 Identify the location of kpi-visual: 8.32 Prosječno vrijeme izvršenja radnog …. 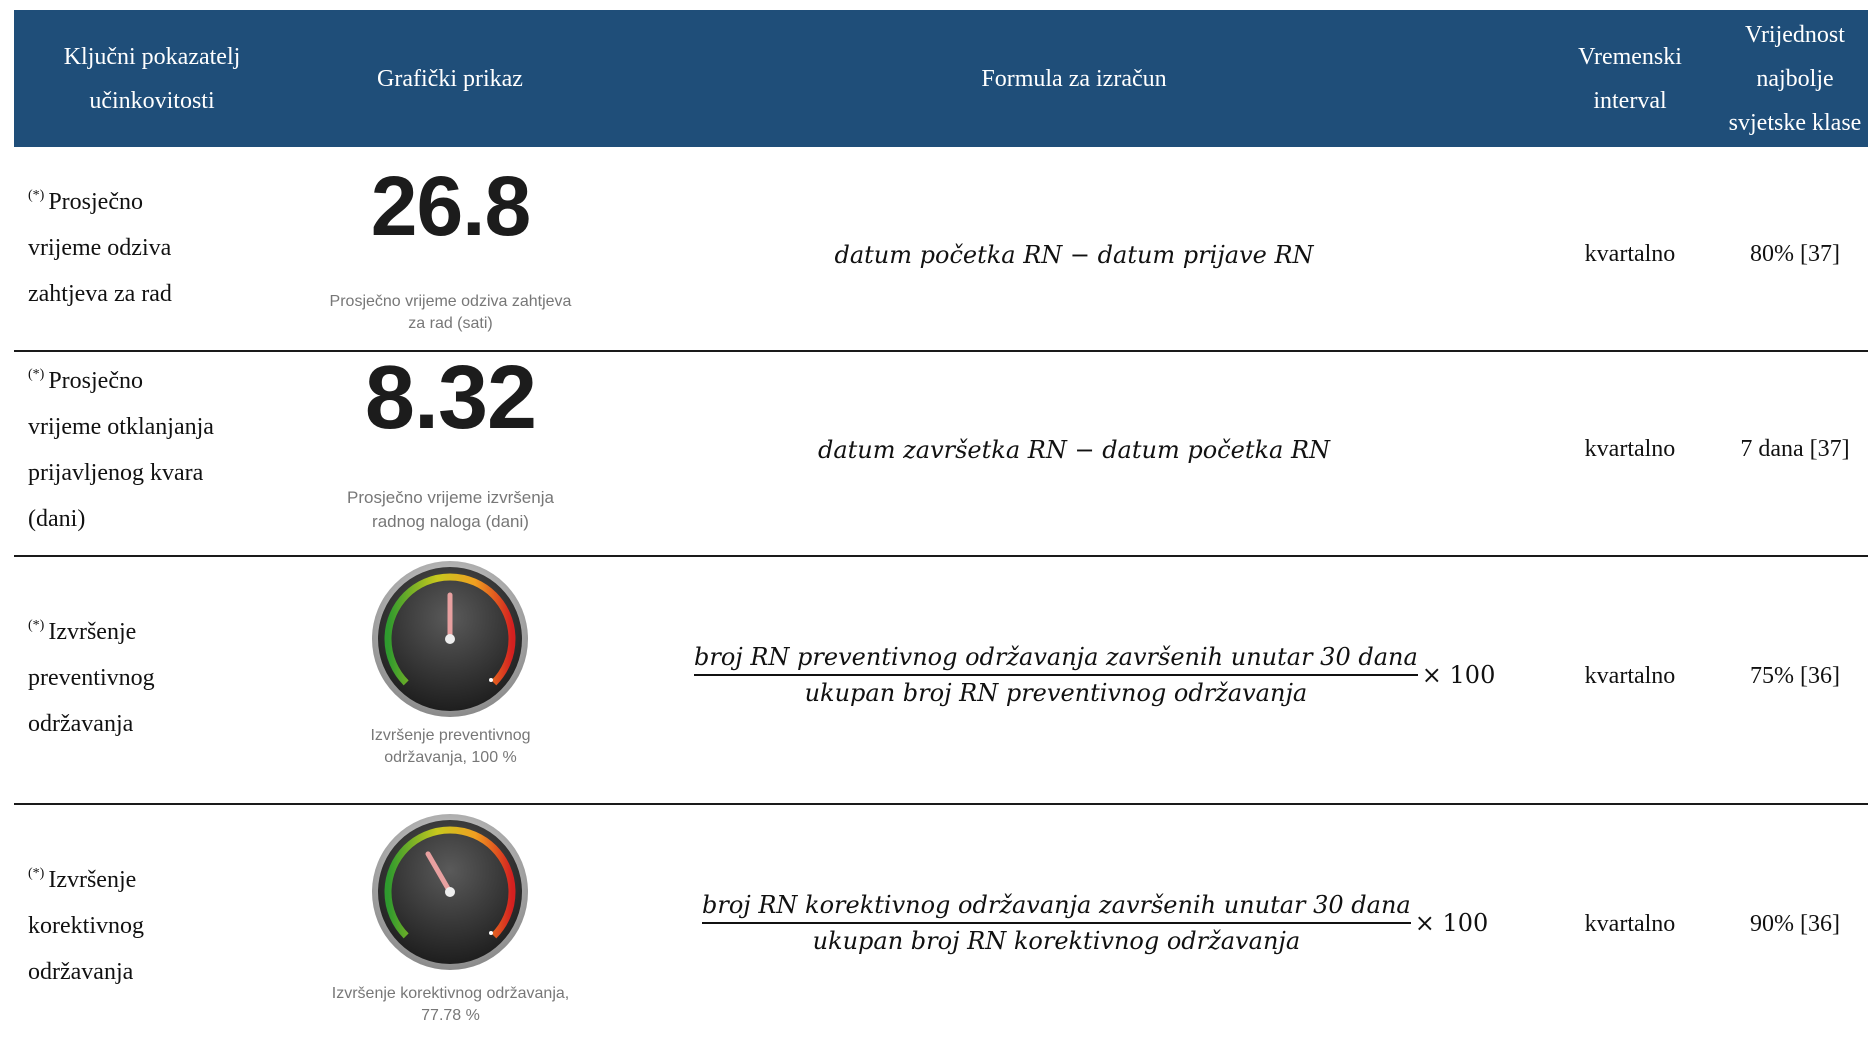
(450, 452).